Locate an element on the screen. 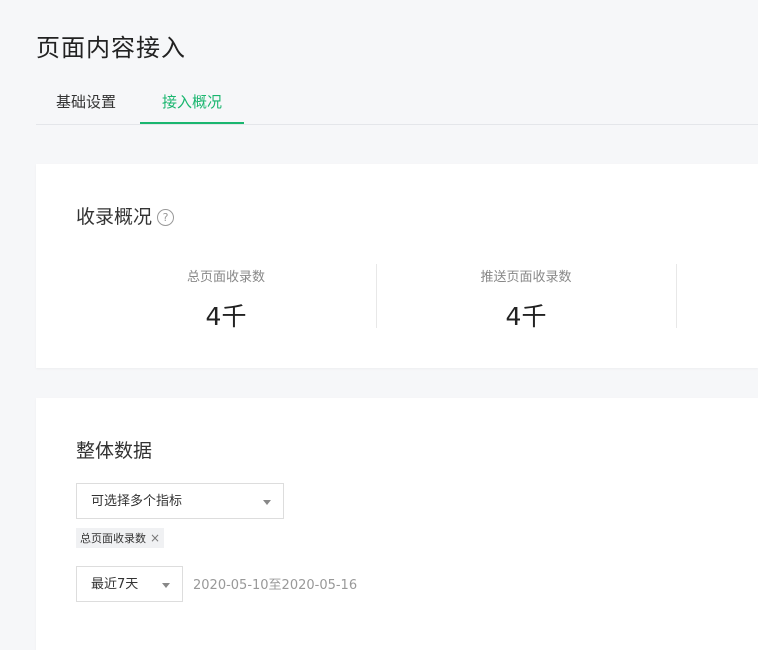 The image size is (758, 650). tag-label: 总页面收录数 is located at coordinates (113, 538).